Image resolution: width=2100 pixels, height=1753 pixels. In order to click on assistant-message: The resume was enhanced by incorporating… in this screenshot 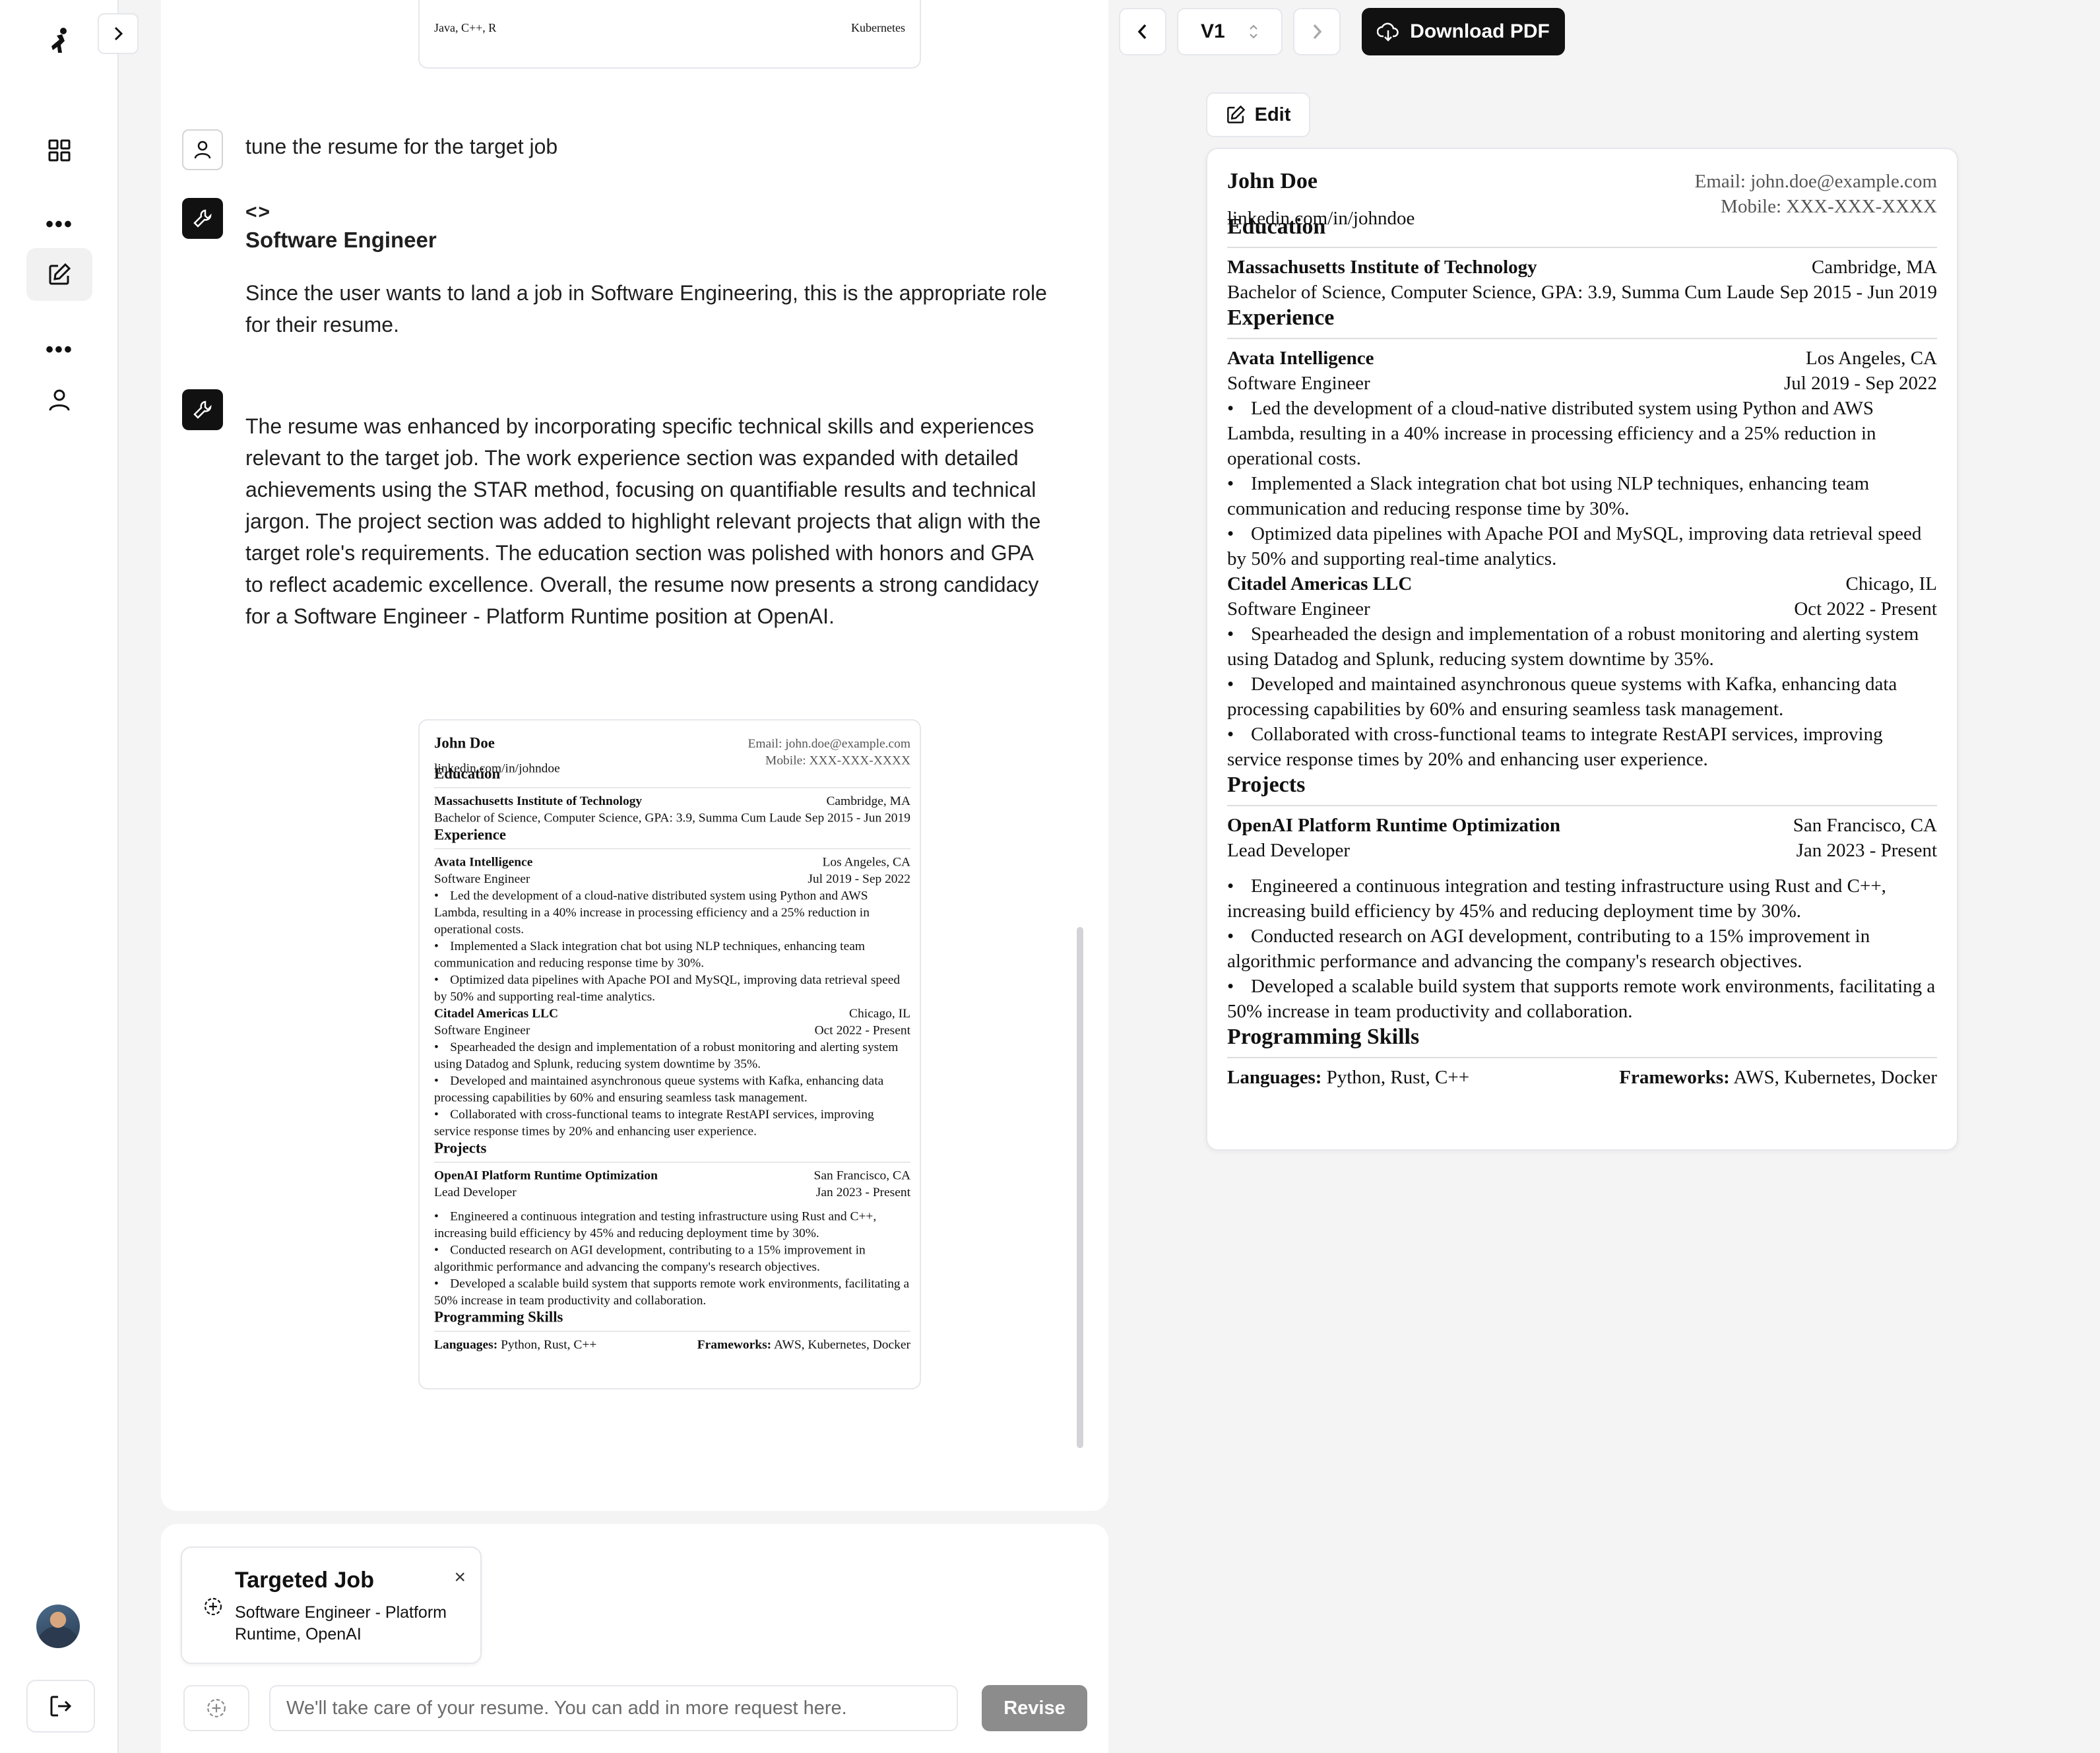, I will do `click(643, 521)`.